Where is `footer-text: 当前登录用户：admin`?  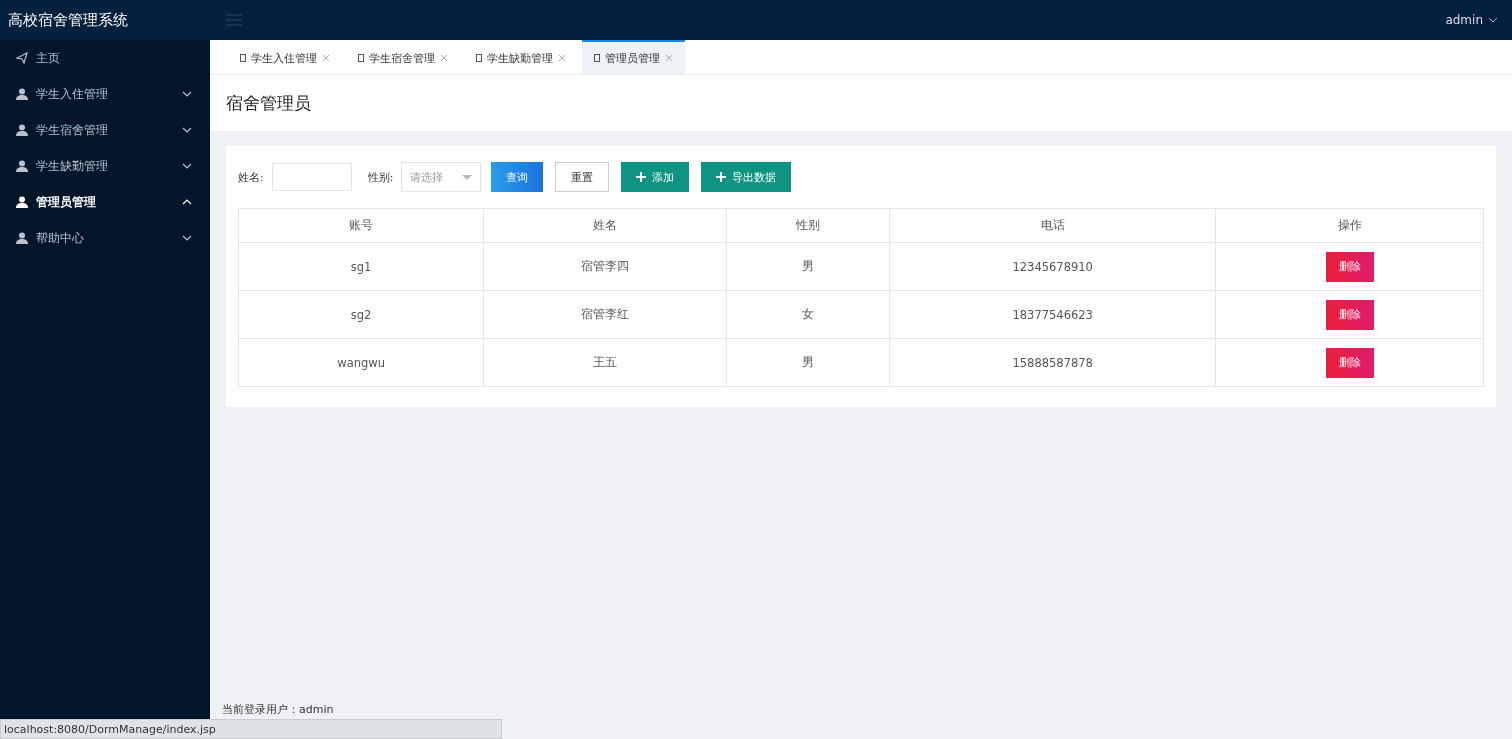
footer-text: 当前登录用户：admin is located at coordinates (278, 709).